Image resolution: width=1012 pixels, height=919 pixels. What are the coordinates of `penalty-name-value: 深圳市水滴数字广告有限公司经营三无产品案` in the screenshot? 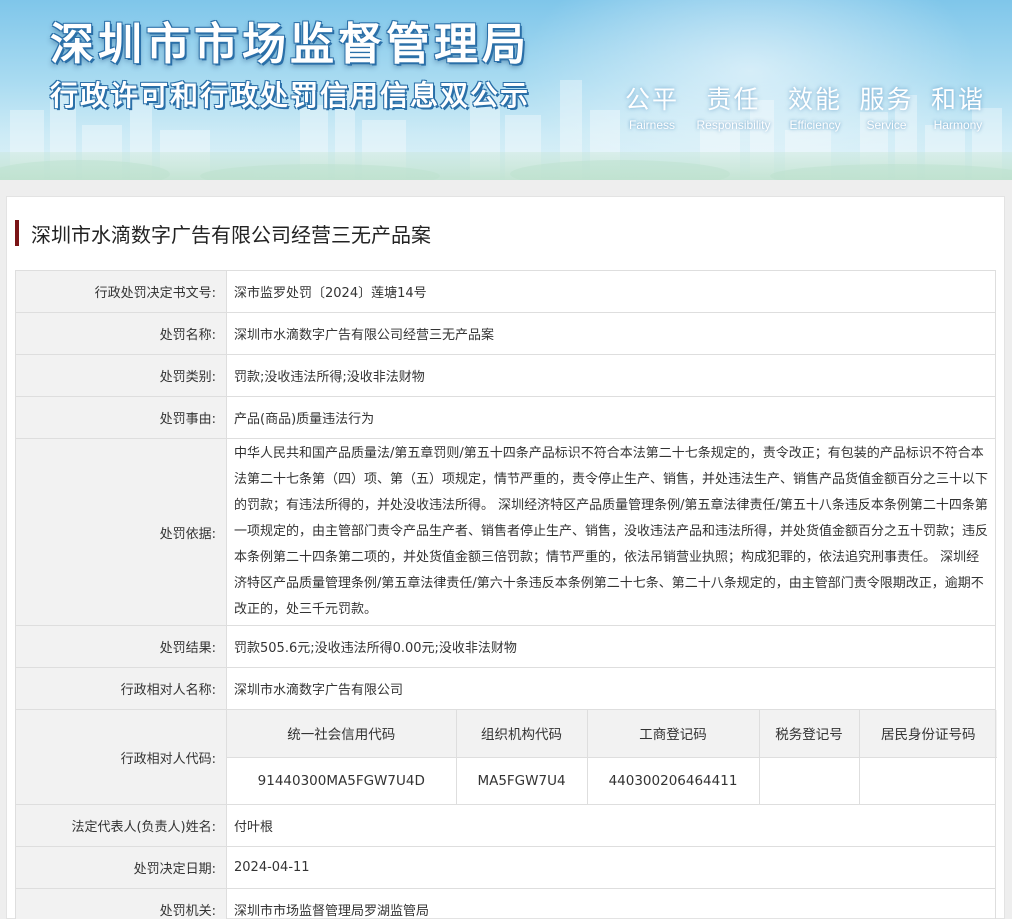 It's located at (611, 333).